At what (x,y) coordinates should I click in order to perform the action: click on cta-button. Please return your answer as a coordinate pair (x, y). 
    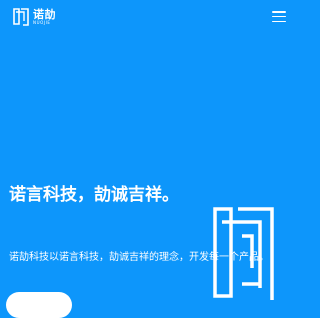
    Looking at the image, I should click on (39, 305).